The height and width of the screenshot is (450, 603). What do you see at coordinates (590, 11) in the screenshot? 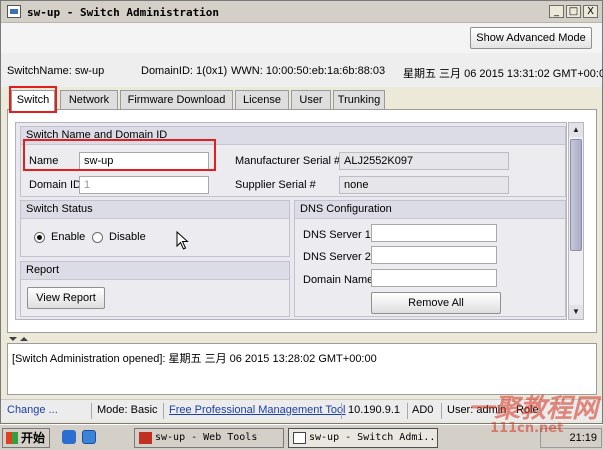
I see `close-button: X` at bounding box center [590, 11].